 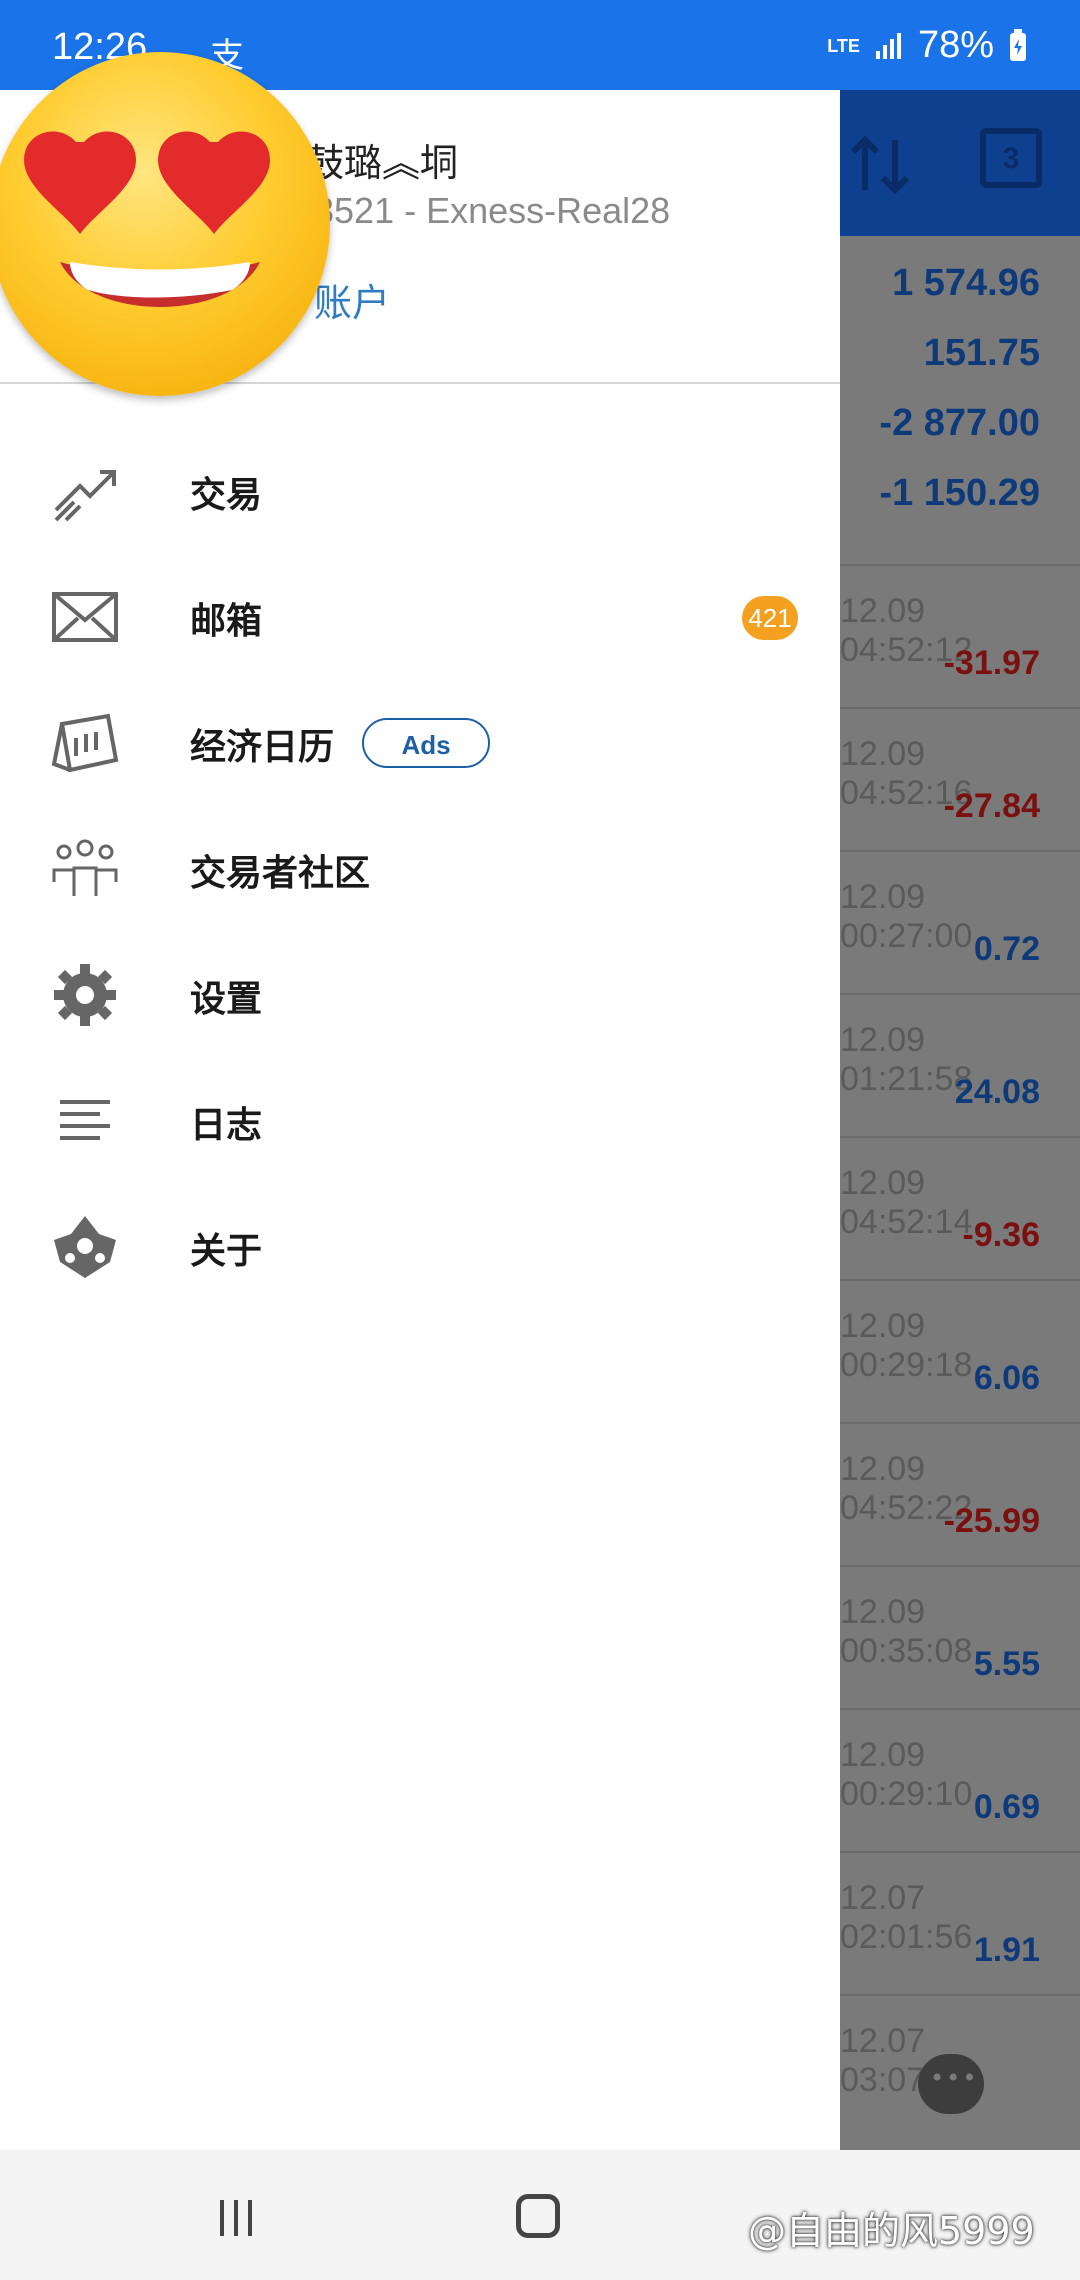 I want to click on network-type: LTE, so click(x=843, y=45).